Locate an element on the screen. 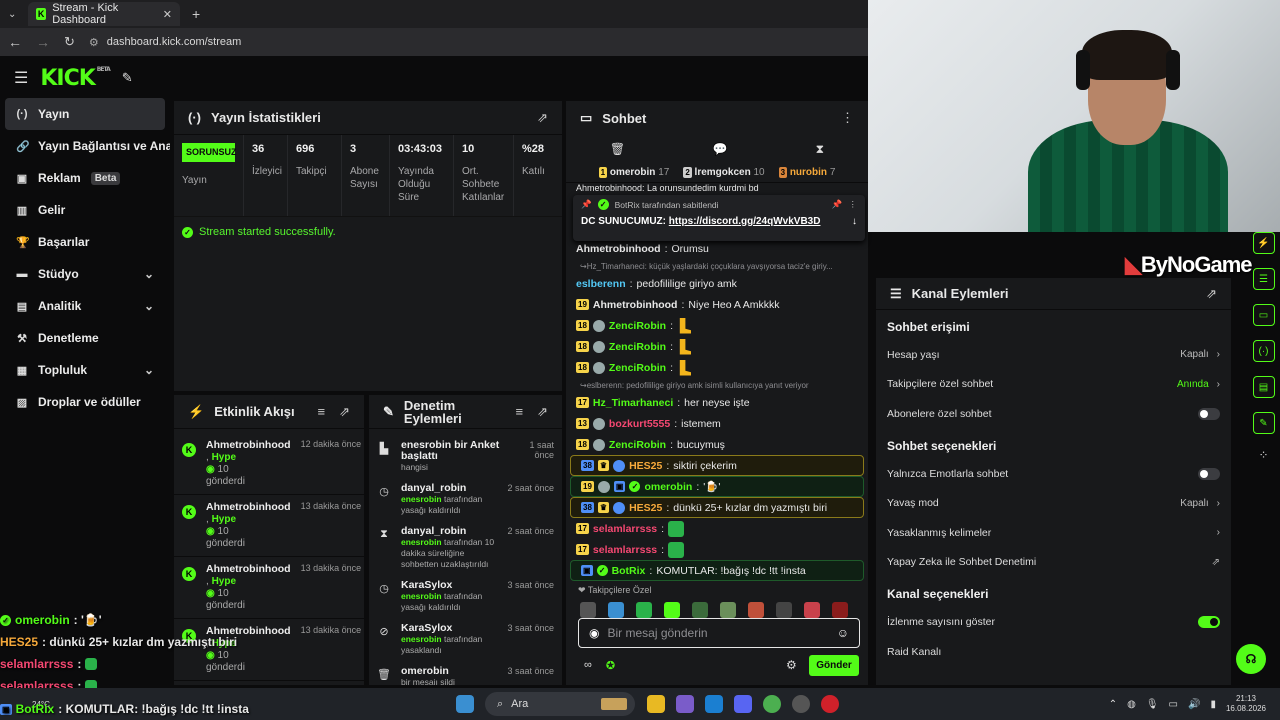 The height and width of the screenshot is (720, 1280). browser-tab-bar: ⌄ K Stream - Kick Dashboard ✕ + is located at coordinates (434, 14).